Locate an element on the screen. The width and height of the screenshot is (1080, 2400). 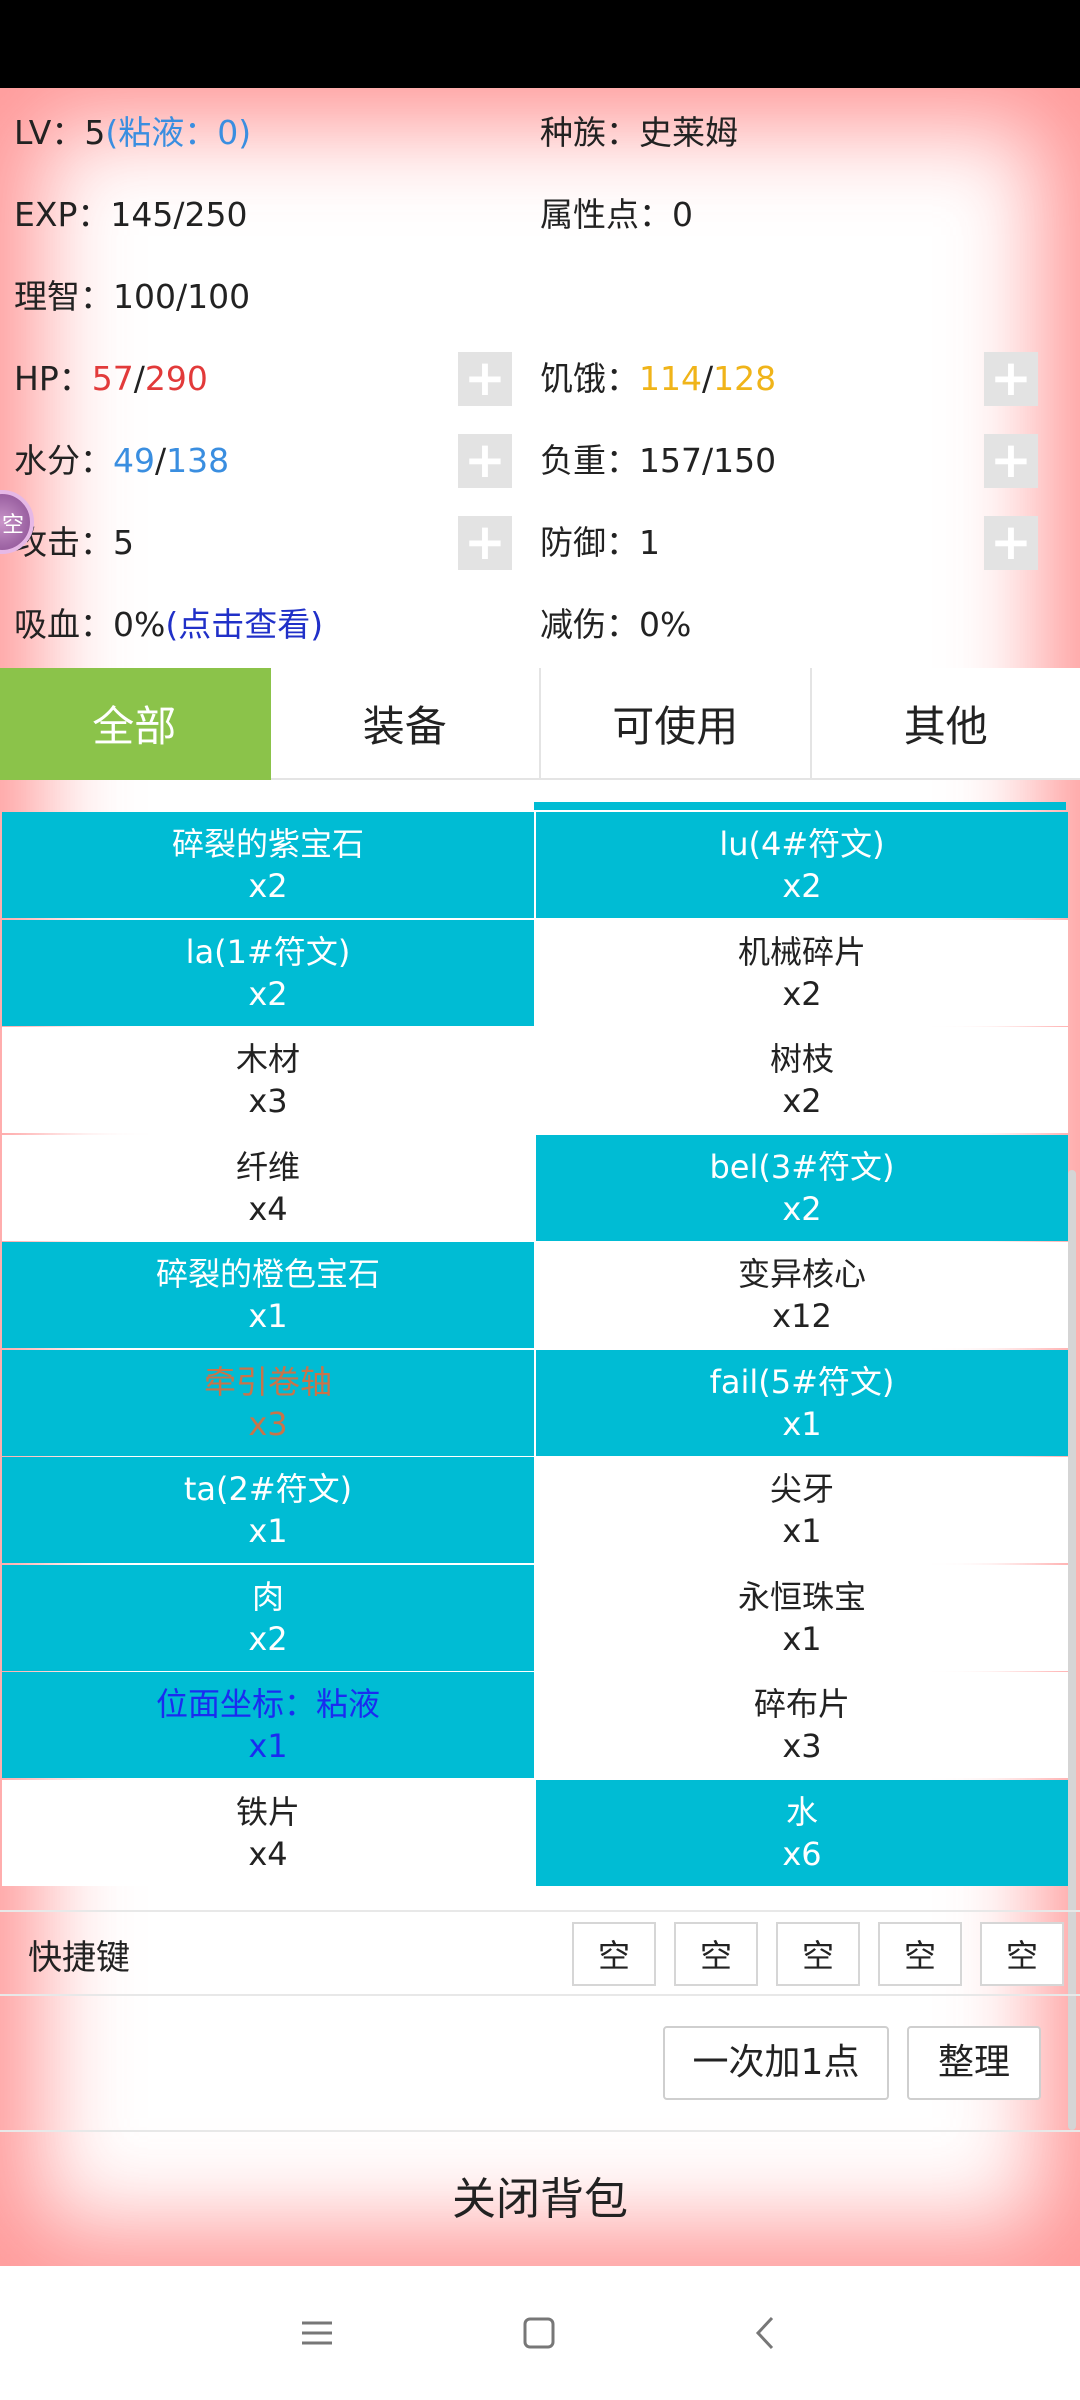
selection-indicator is located at coordinates (800, 806).